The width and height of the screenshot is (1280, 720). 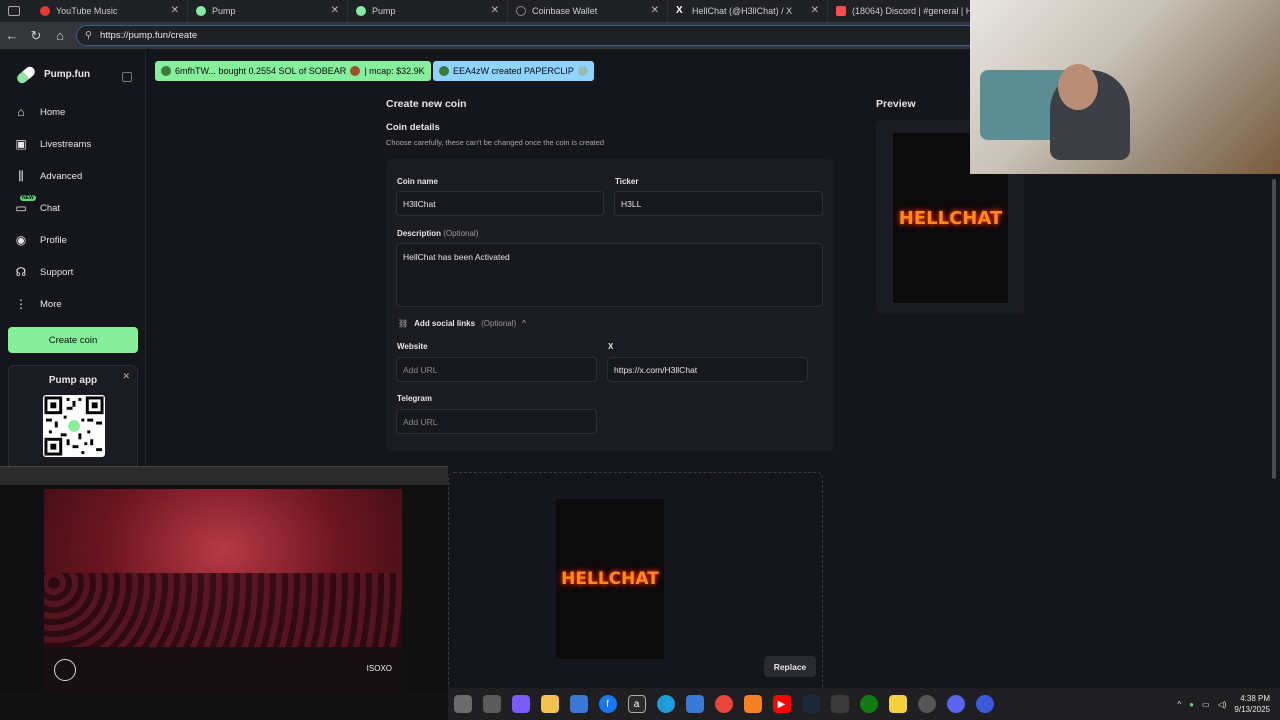 What do you see at coordinates (718, 203) in the screenshot?
I see `ticker-input: H3LL` at bounding box center [718, 203].